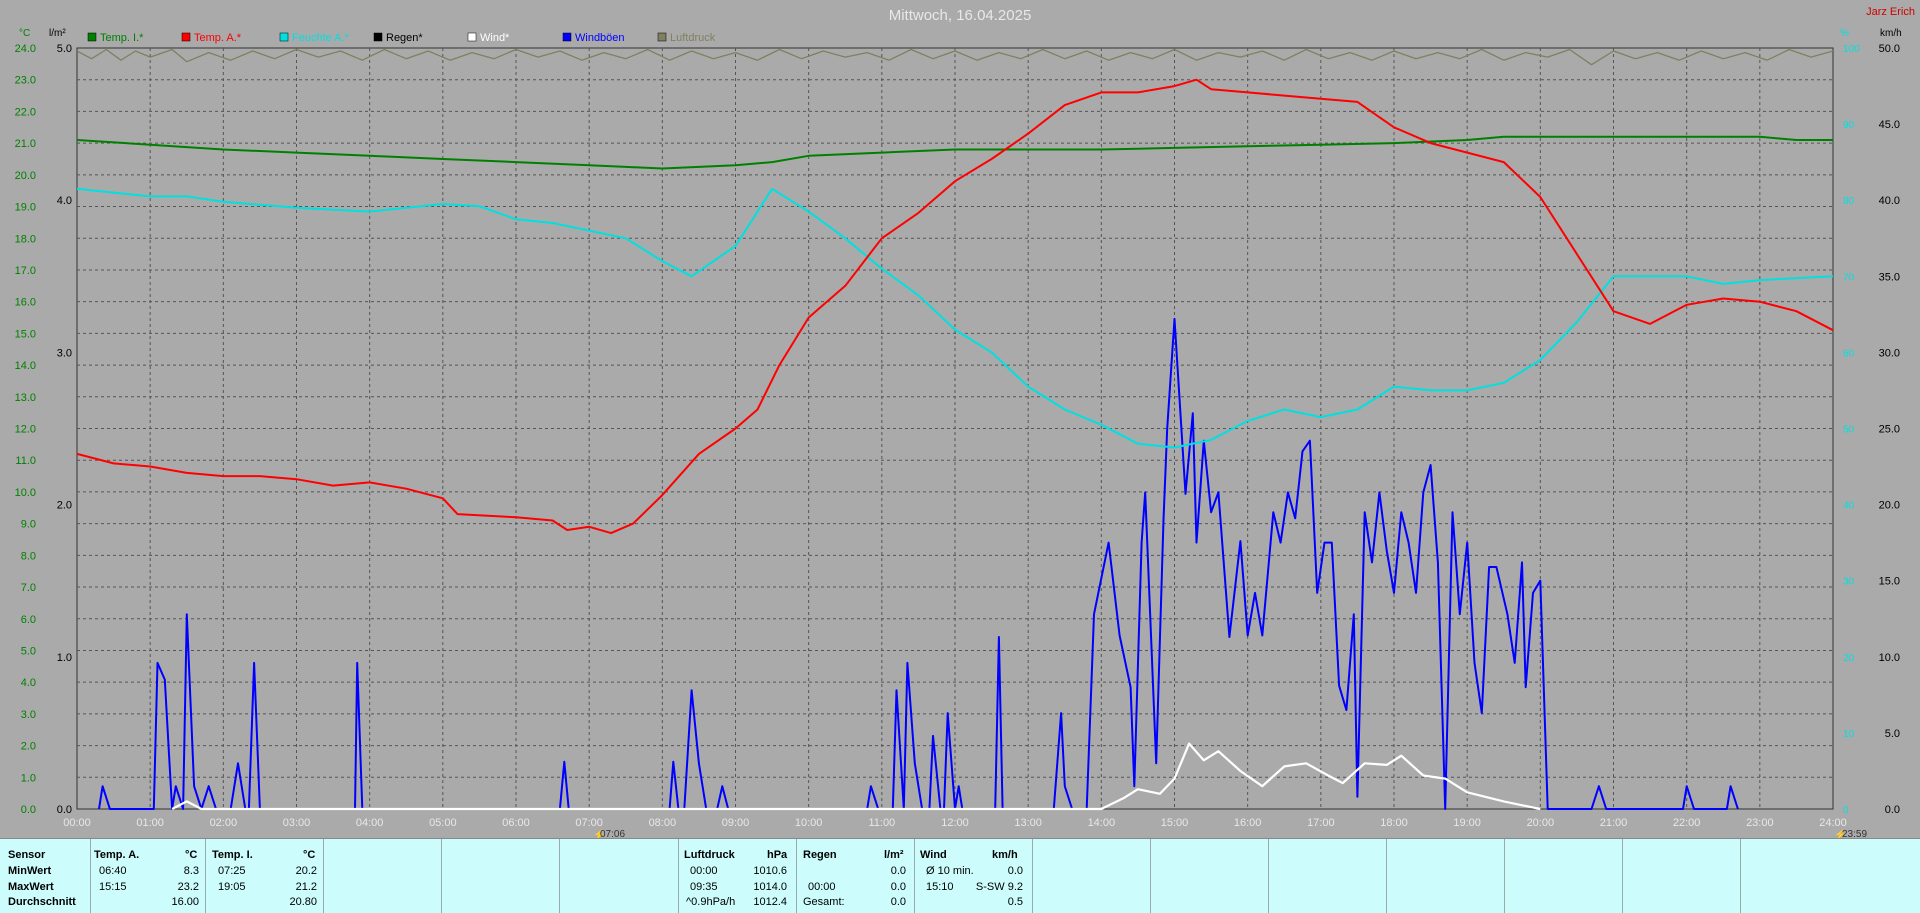 The image size is (1920, 913). I want to click on legend-item: Regen*, so click(398, 38).